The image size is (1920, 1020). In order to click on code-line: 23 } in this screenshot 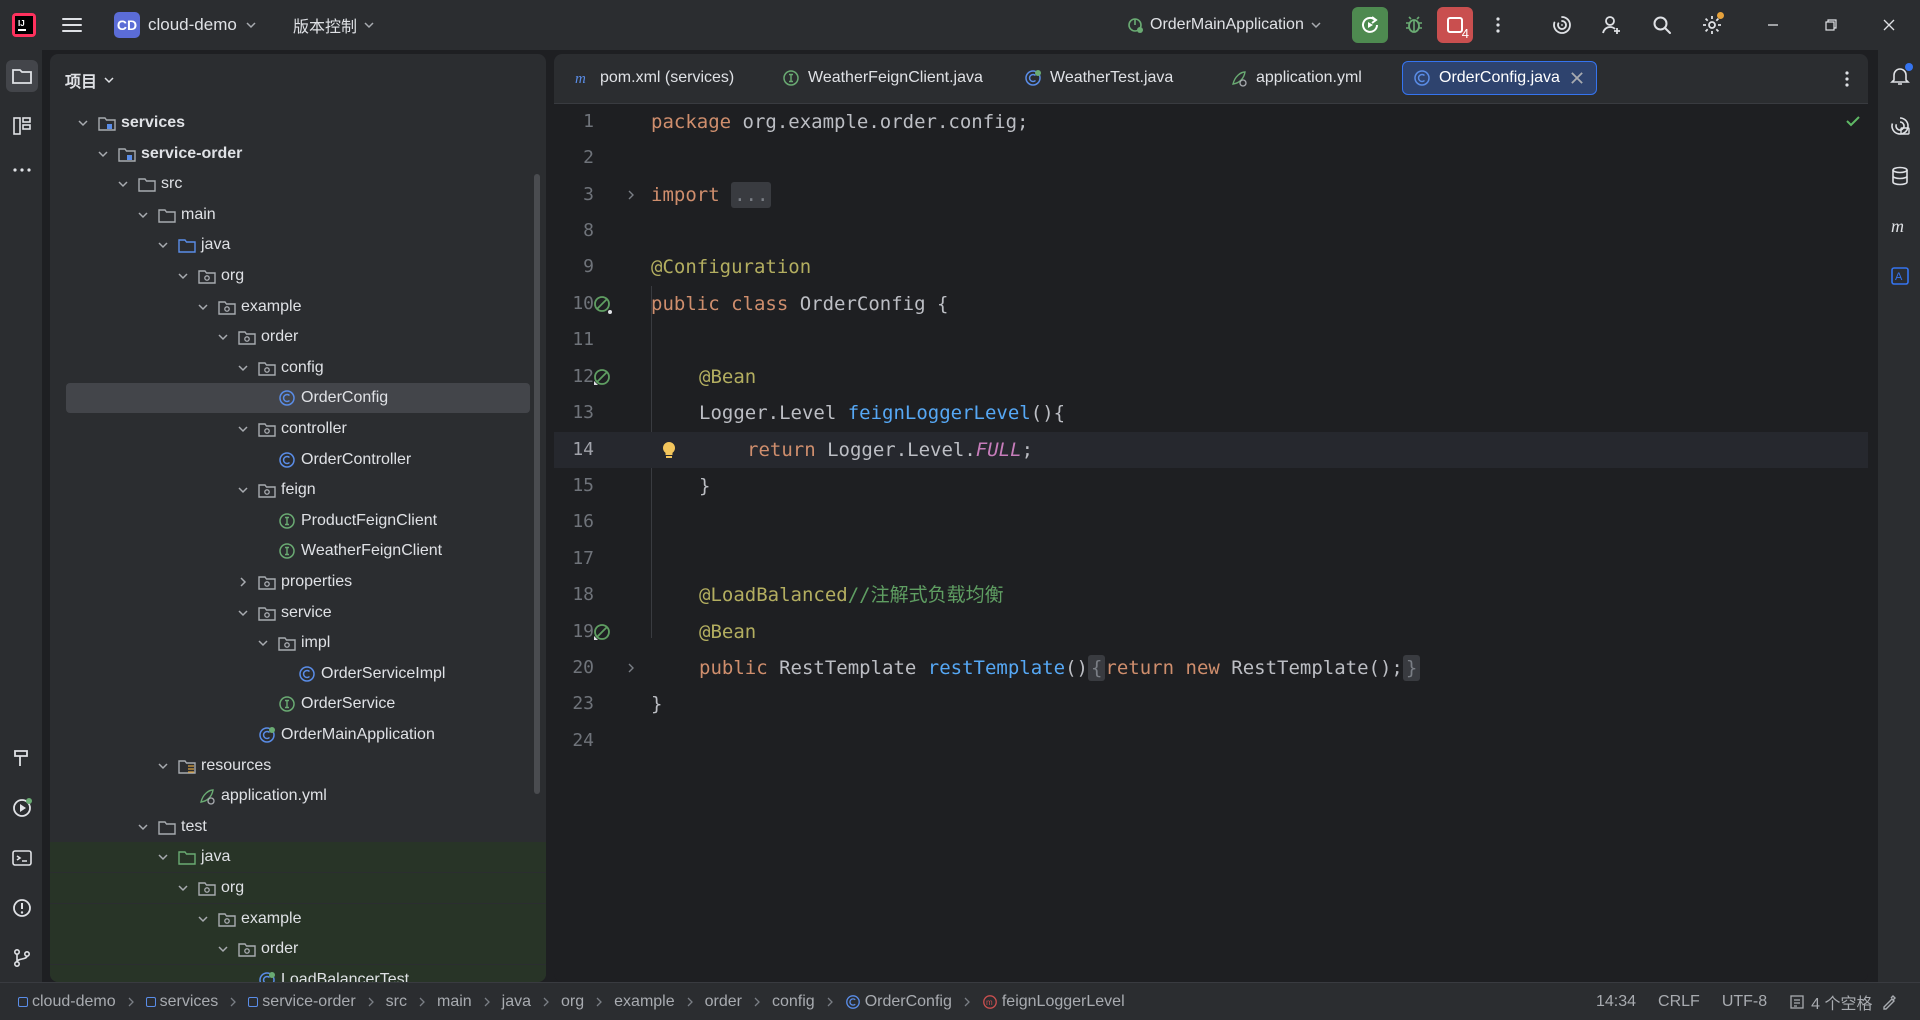, I will do `click(1211, 704)`.